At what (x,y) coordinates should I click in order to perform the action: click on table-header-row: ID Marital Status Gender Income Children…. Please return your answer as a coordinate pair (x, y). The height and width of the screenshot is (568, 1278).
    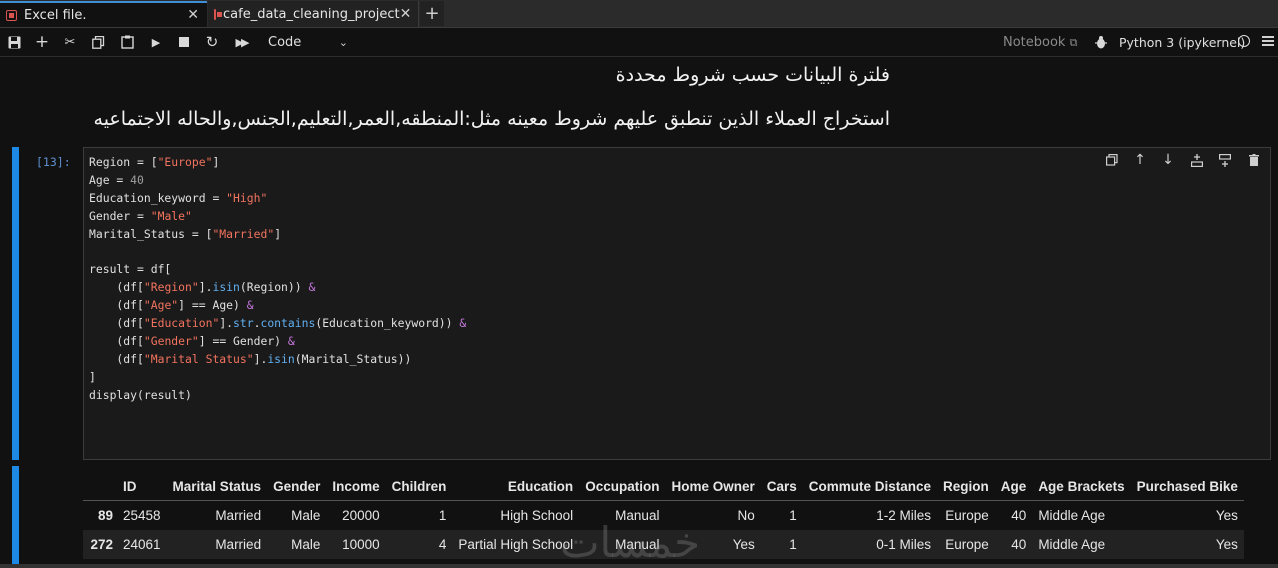
    Looking at the image, I should click on (663, 487).